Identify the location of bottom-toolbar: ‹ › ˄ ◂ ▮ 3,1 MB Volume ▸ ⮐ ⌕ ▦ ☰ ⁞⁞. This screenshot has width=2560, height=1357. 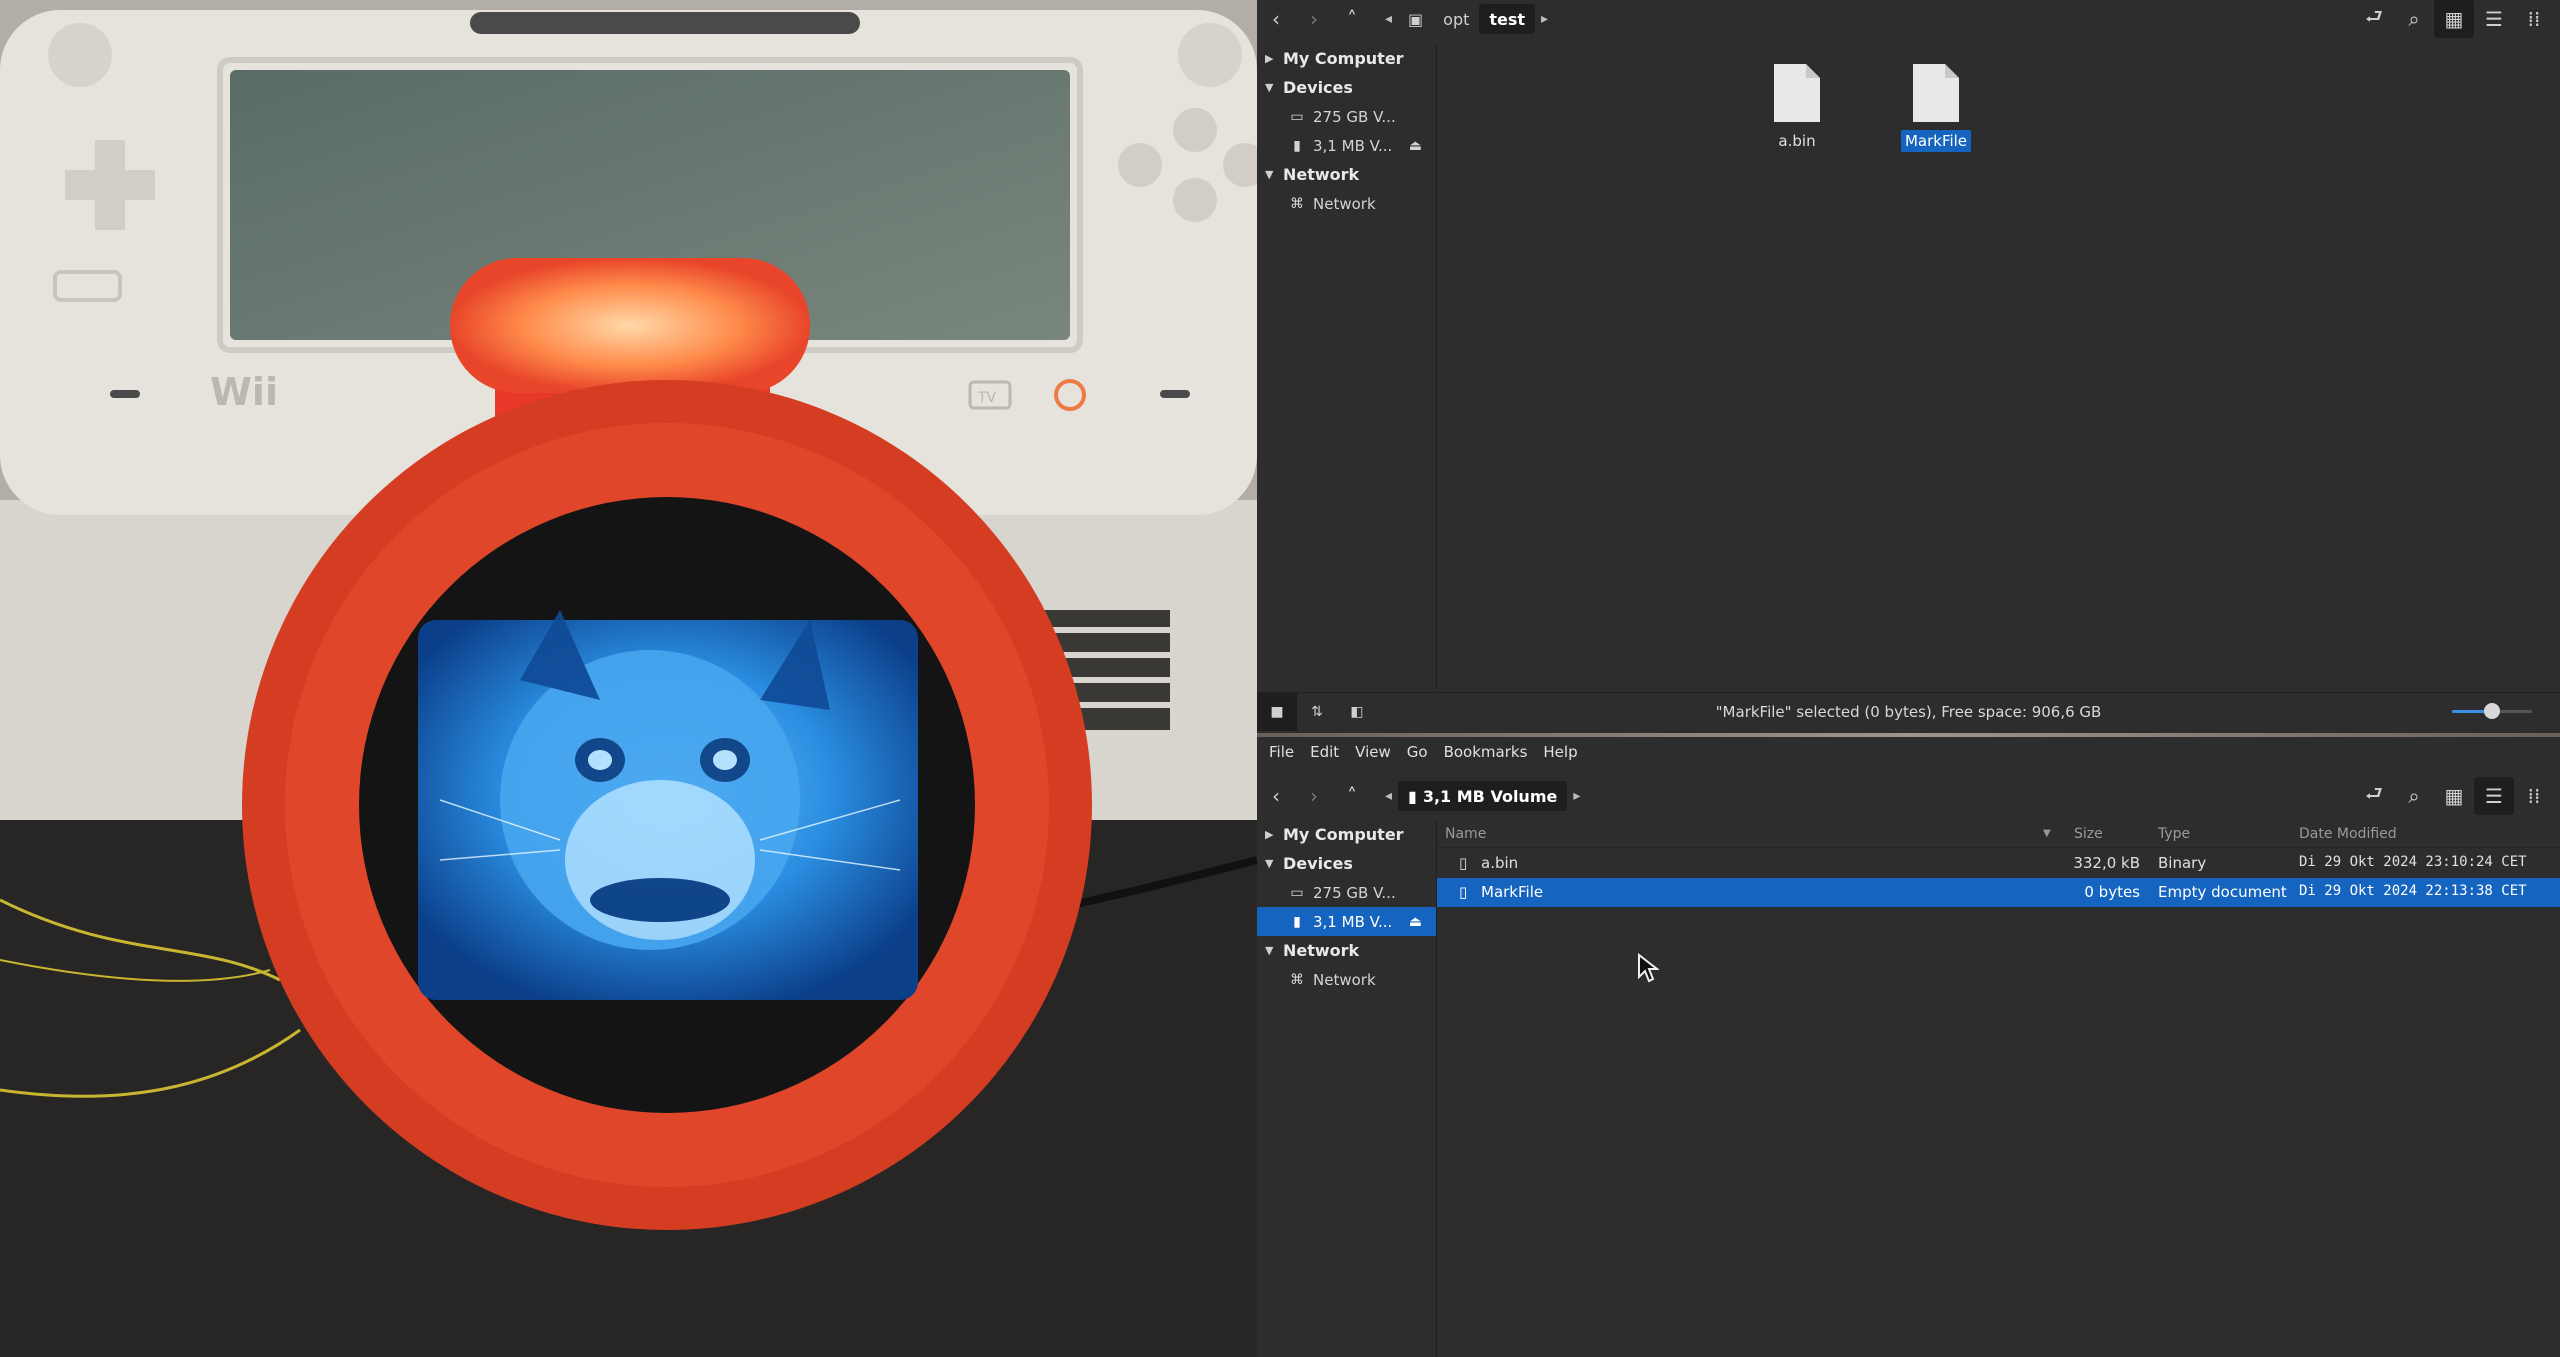
(1908, 796).